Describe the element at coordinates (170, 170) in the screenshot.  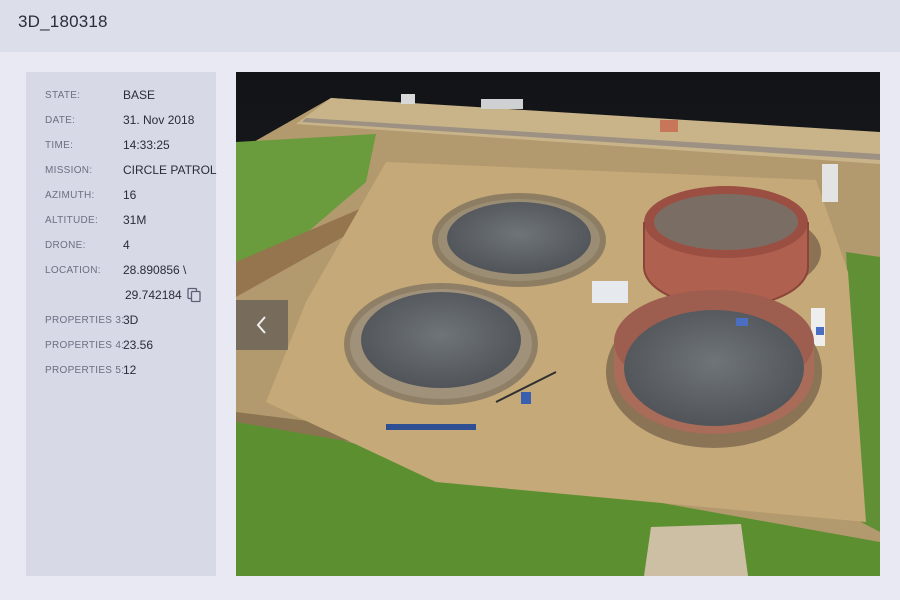
I see `mission-value: CIRCLE PATROL` at that location.